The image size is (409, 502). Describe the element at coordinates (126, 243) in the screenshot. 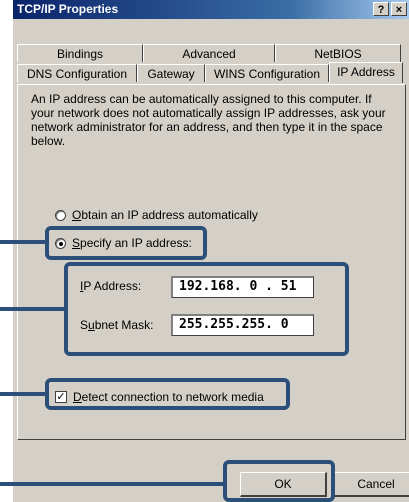

I see `highlight-specify-ip` at that location.